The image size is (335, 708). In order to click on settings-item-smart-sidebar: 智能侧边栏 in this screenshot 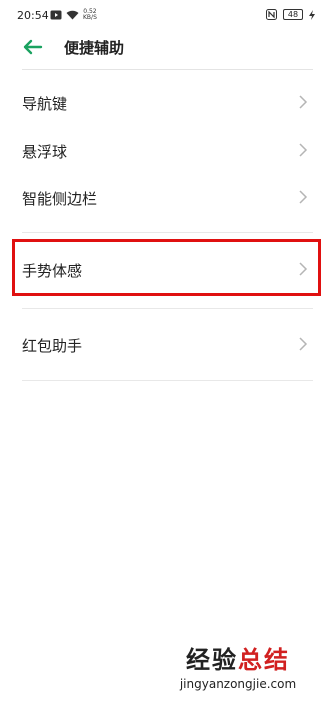, I will do `click(167, 197)`.